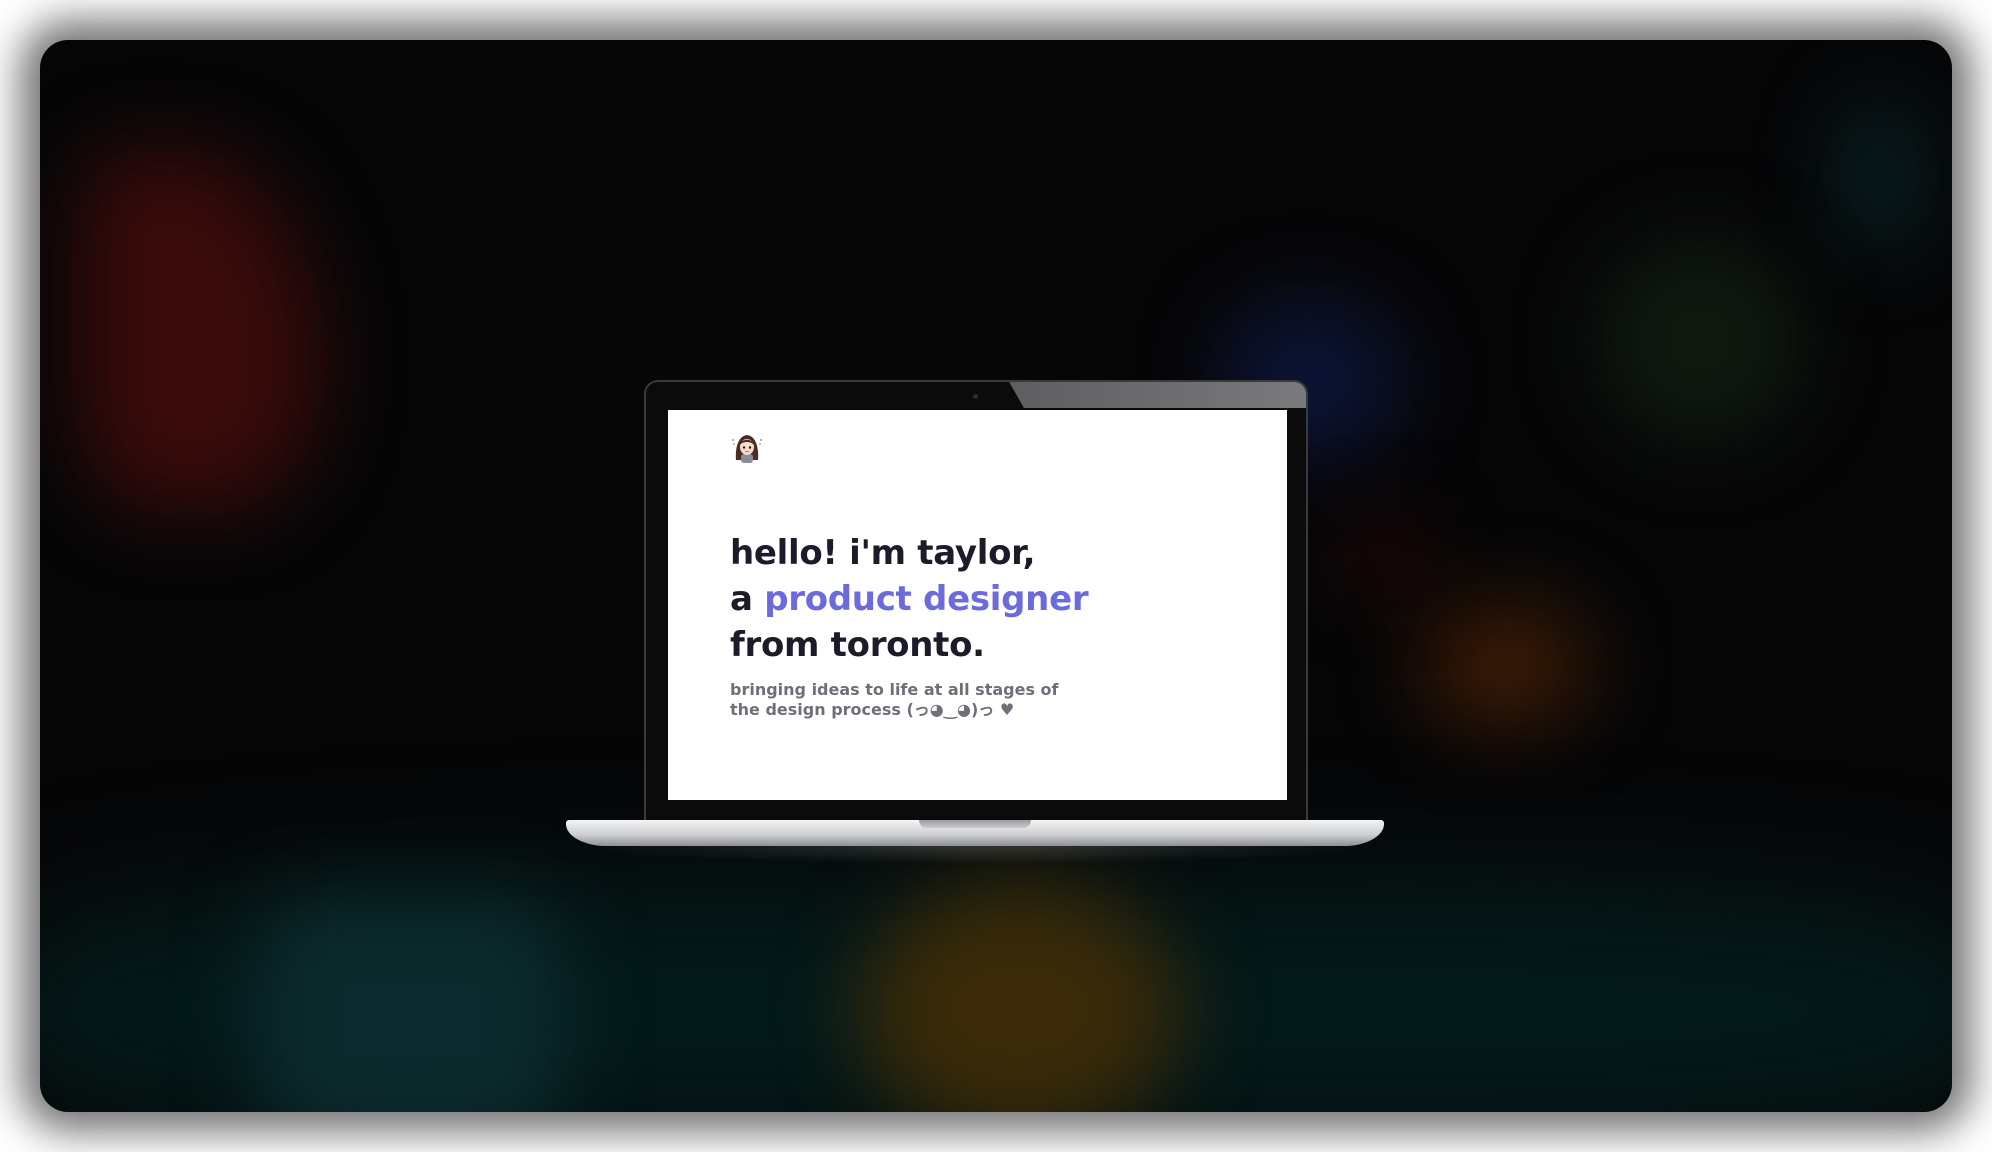 The width and height of the screenshot is (1992, 1152). I want to click on headline-highlight: product designer, so click(926, 599).